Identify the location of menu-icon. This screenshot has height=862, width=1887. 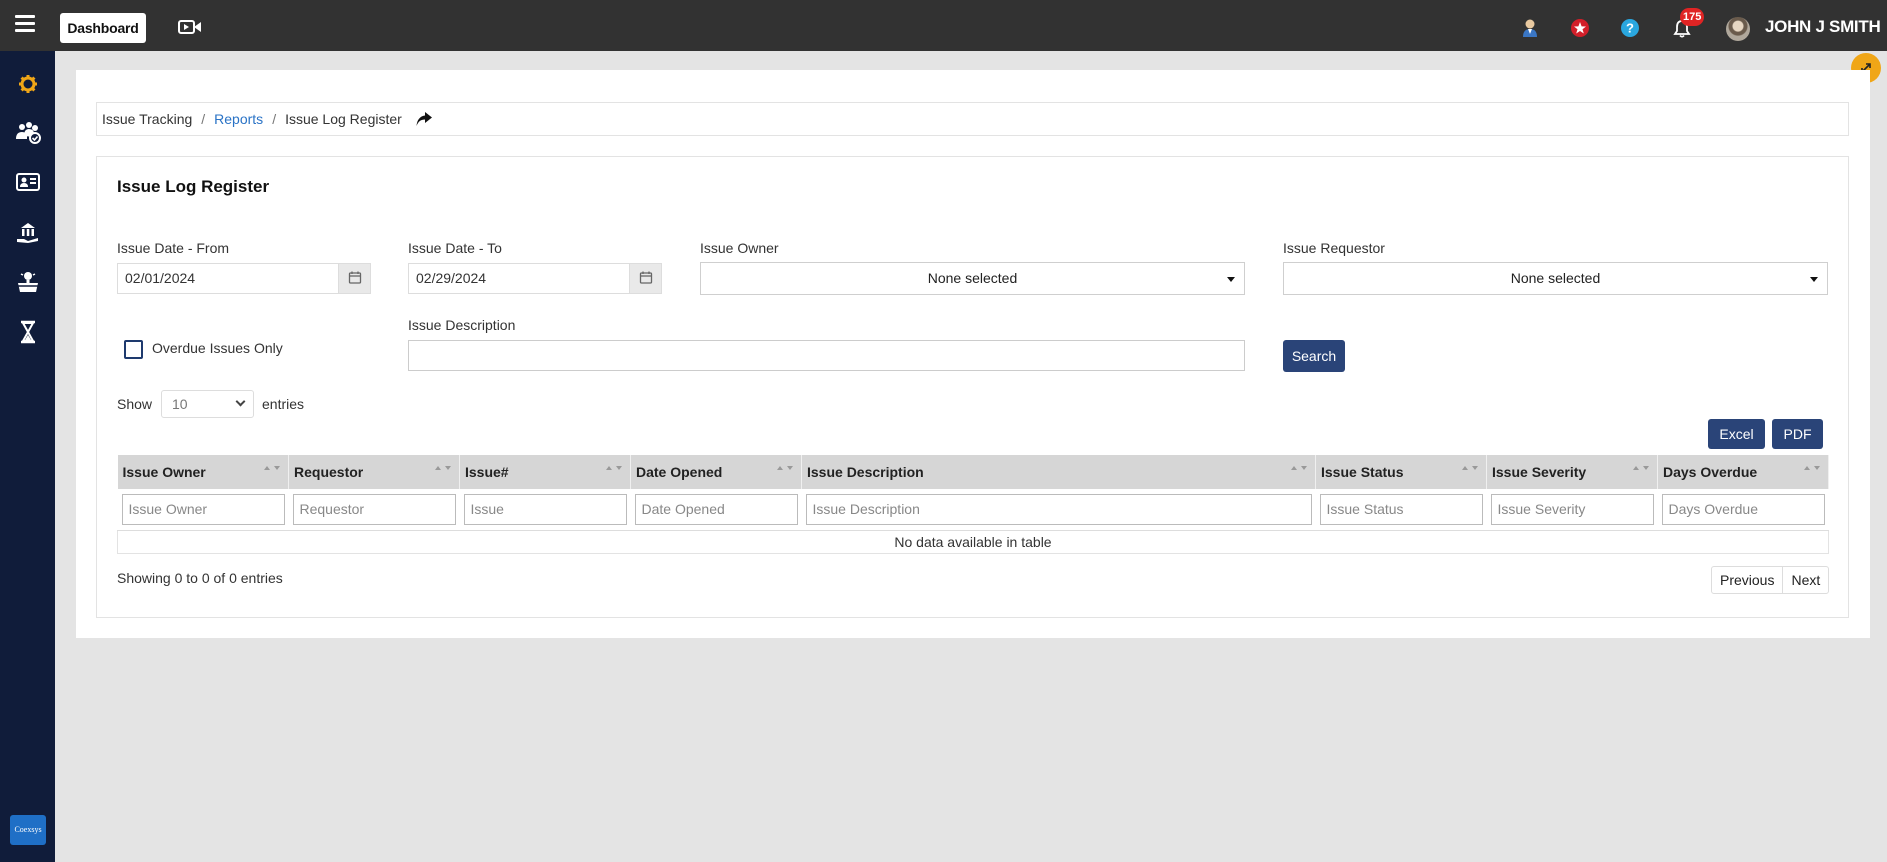
(25, 24).